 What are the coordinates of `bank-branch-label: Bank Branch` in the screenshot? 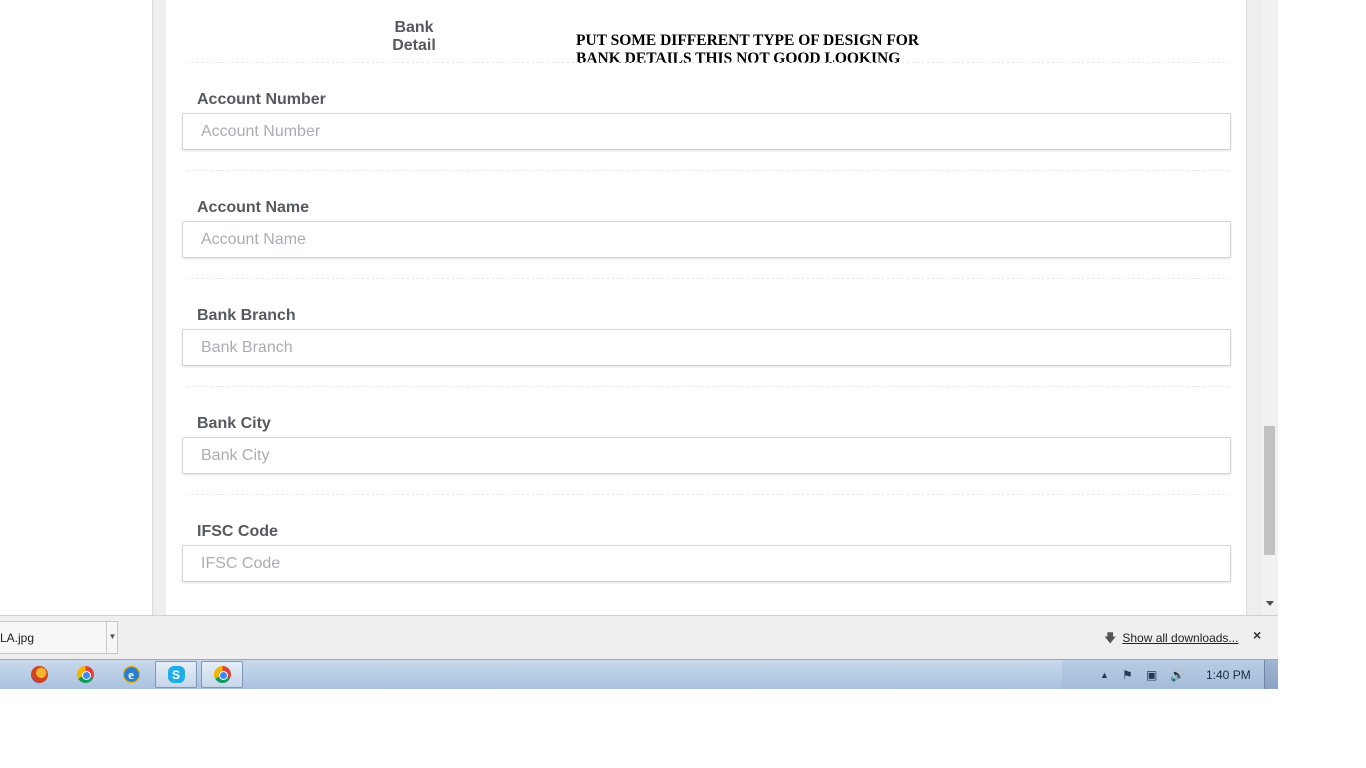 It's located at (246, 315).